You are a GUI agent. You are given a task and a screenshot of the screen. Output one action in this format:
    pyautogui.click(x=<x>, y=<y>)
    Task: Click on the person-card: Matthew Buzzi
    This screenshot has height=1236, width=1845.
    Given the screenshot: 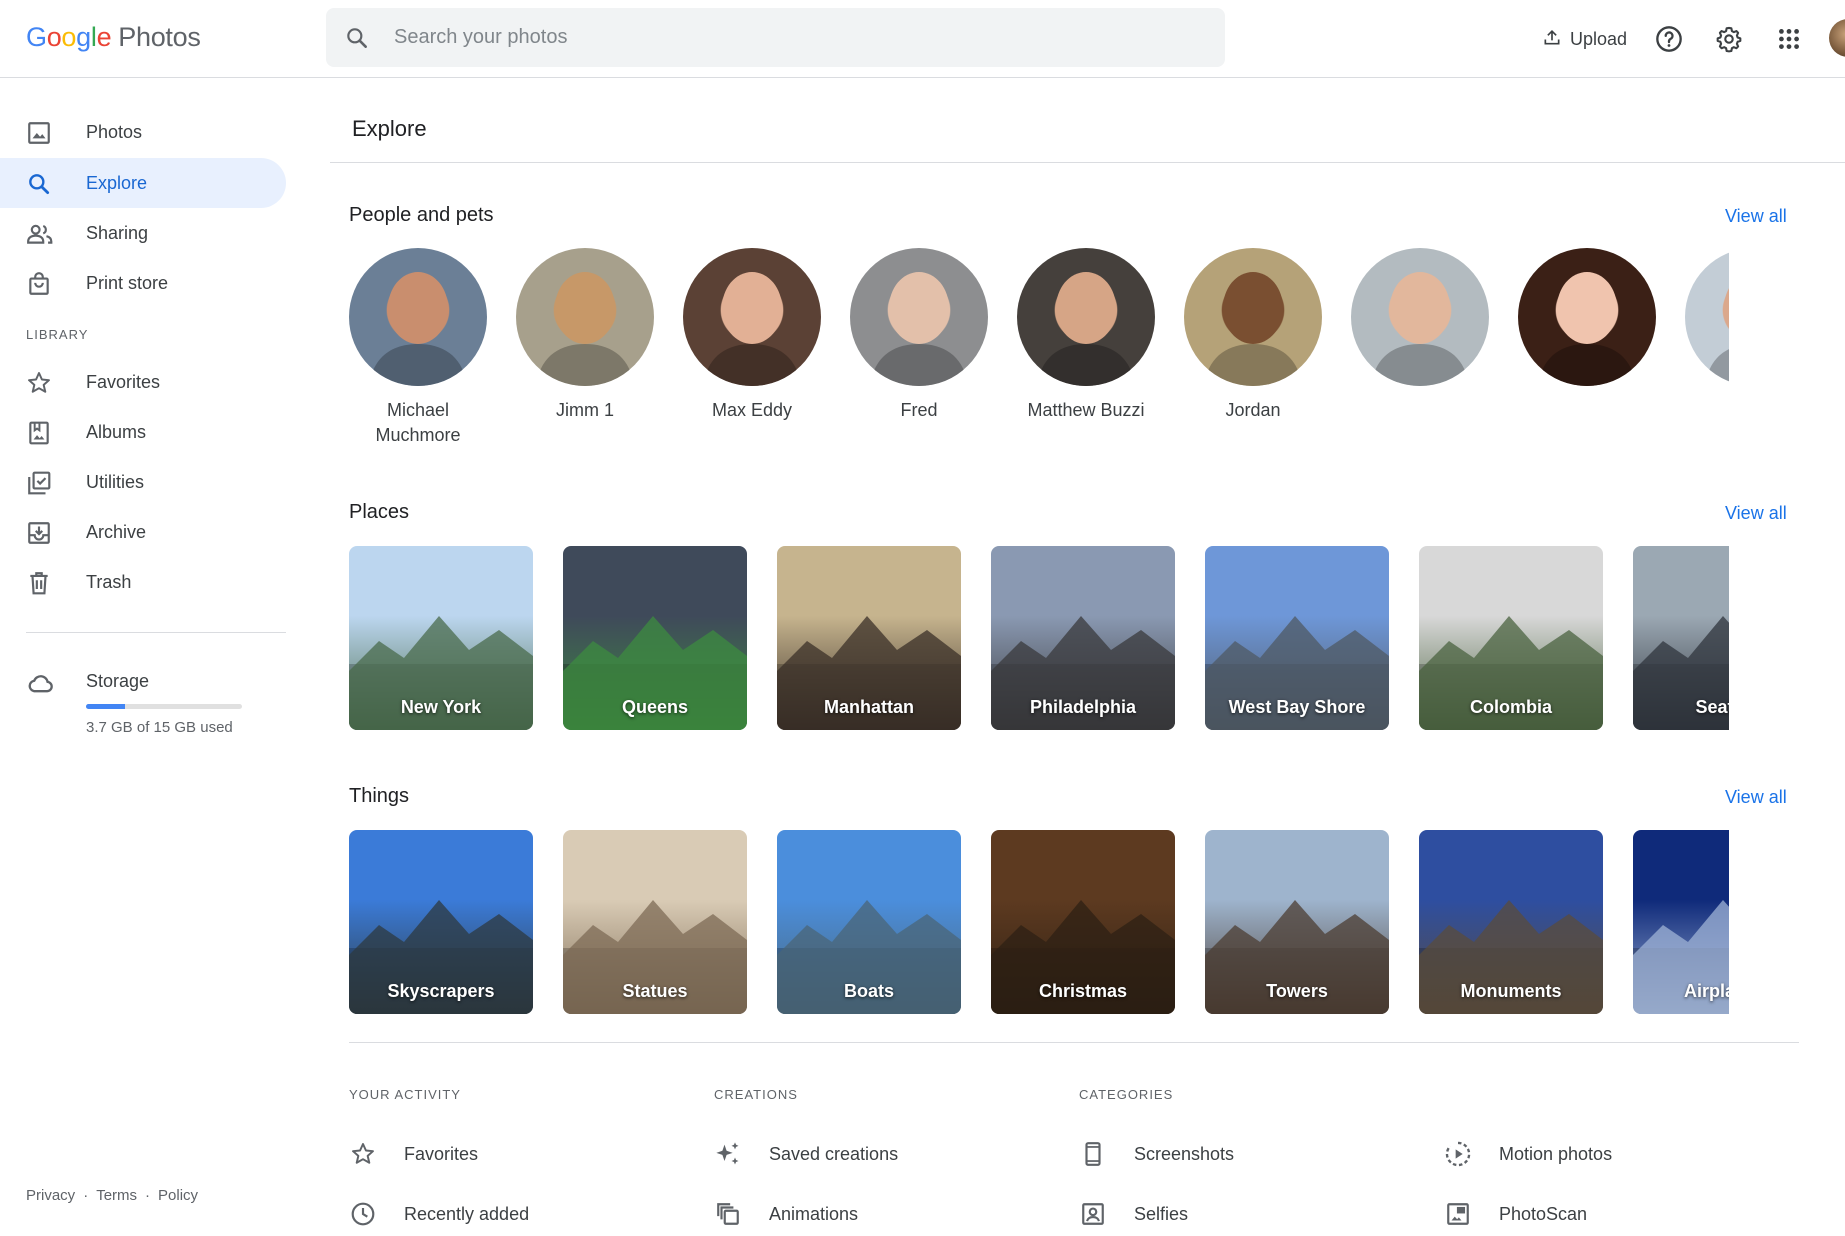 What is the action you would take?
    pyautogui.click(x=1086, y=335)
    